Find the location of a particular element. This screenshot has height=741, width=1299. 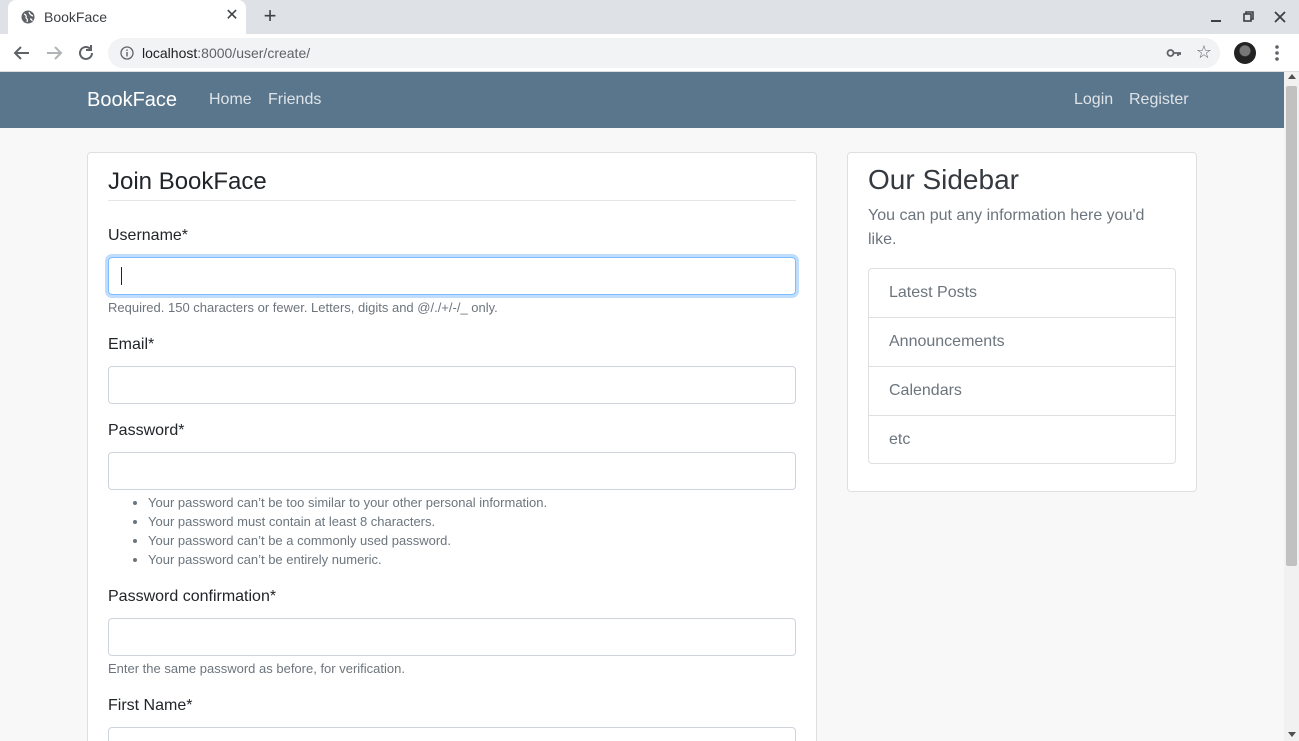

username-input is located at coordinates (452, 276).